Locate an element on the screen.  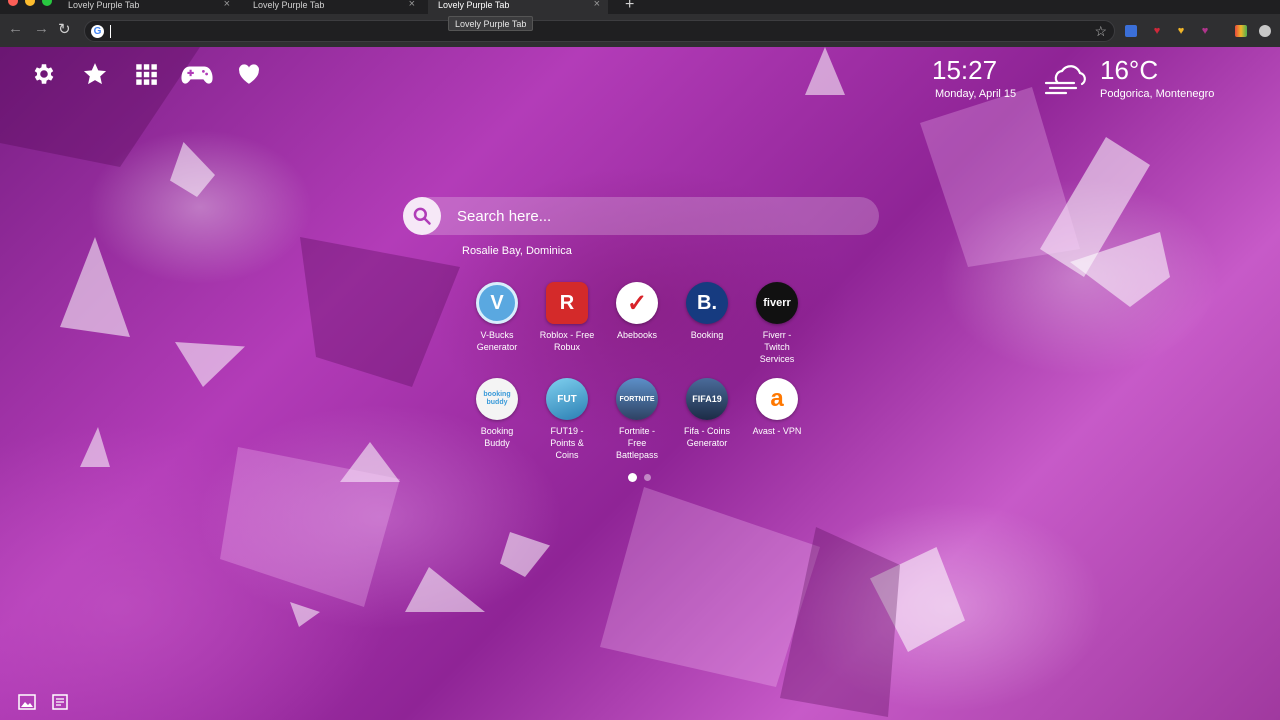
bookmark-star-icon: ☆ is located at coordinates (1100, 31).